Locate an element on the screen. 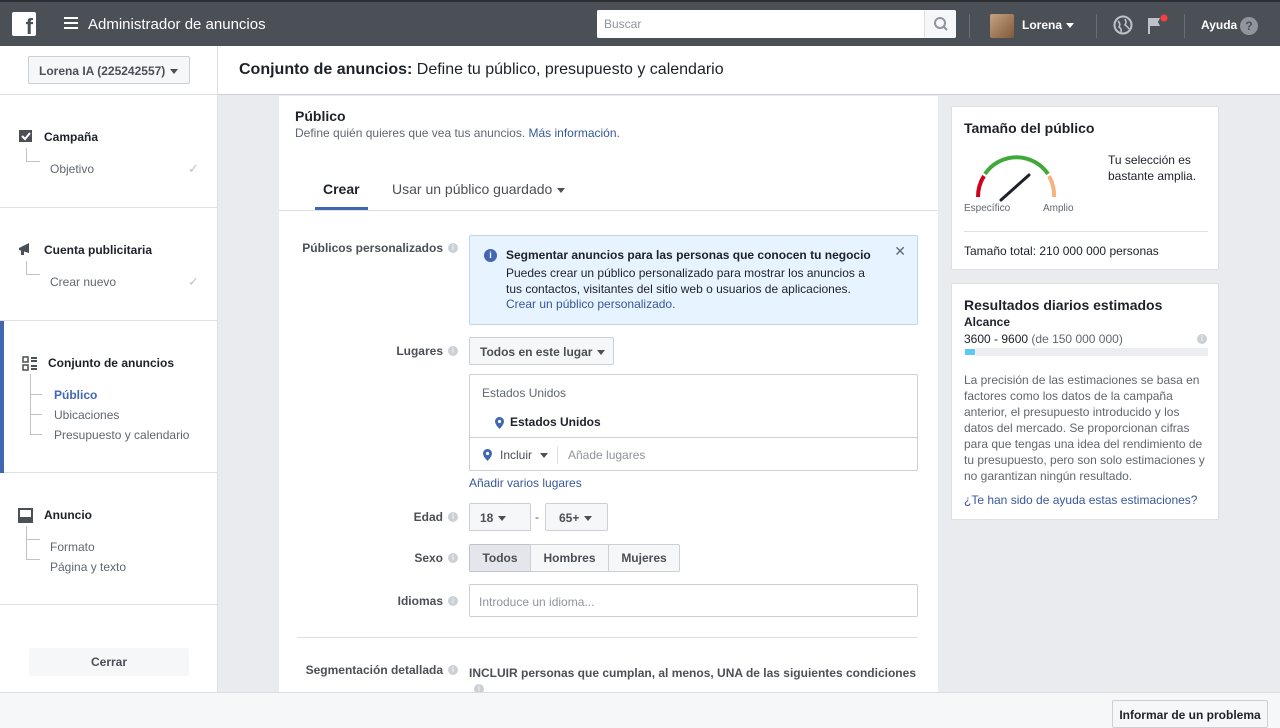  close-icon: ✕ is located at coordinates (900, 251).